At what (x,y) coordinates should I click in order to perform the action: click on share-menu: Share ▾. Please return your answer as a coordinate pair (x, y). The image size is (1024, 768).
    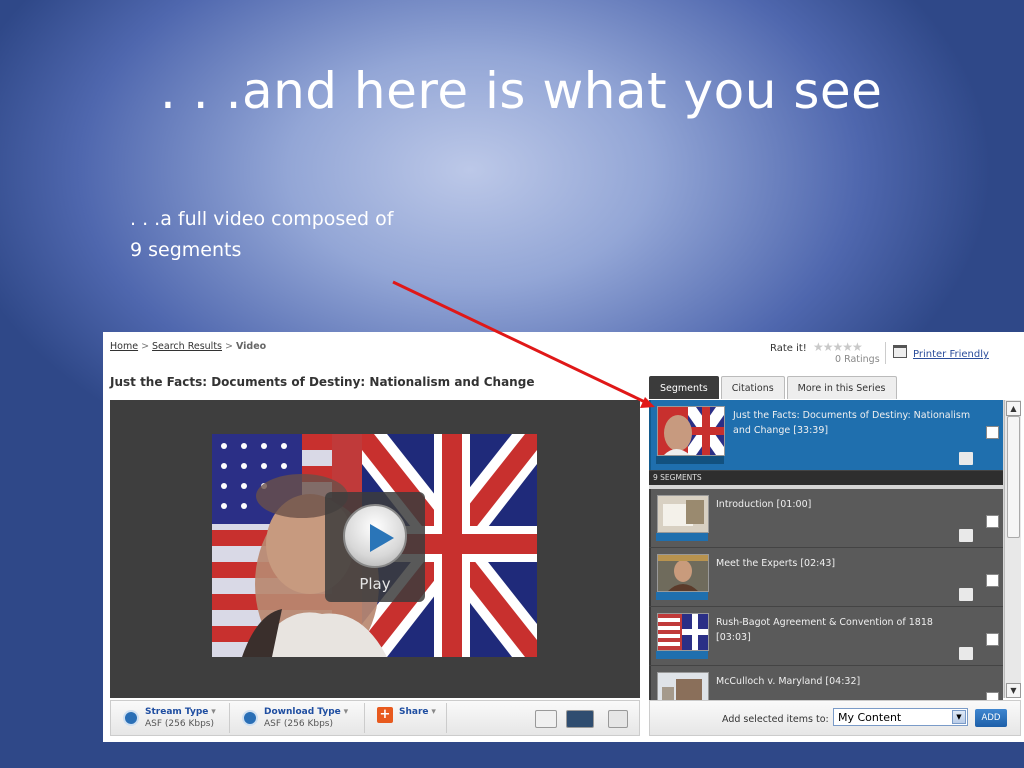
    Looking at the image, I should click on (417, 712).